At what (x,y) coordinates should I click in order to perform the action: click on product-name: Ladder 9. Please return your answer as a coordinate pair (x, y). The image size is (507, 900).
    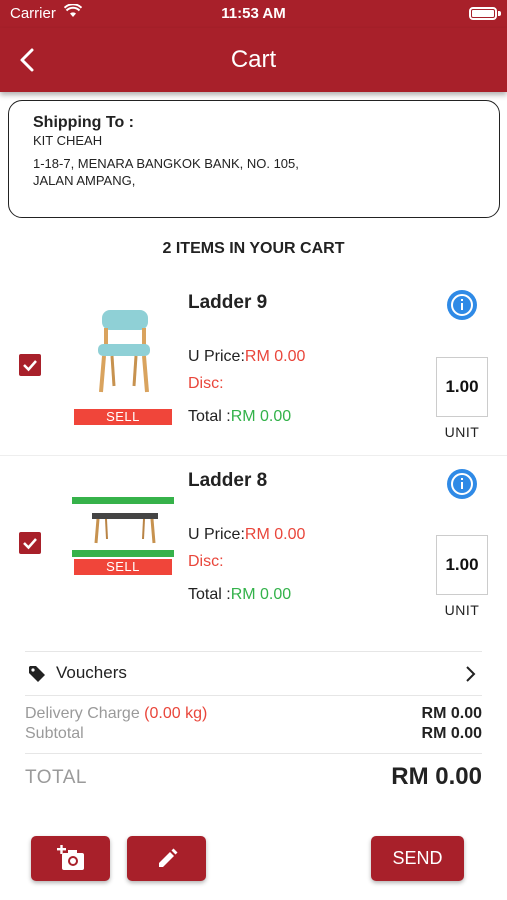
    Looking at the image, I should click on (228, 302).